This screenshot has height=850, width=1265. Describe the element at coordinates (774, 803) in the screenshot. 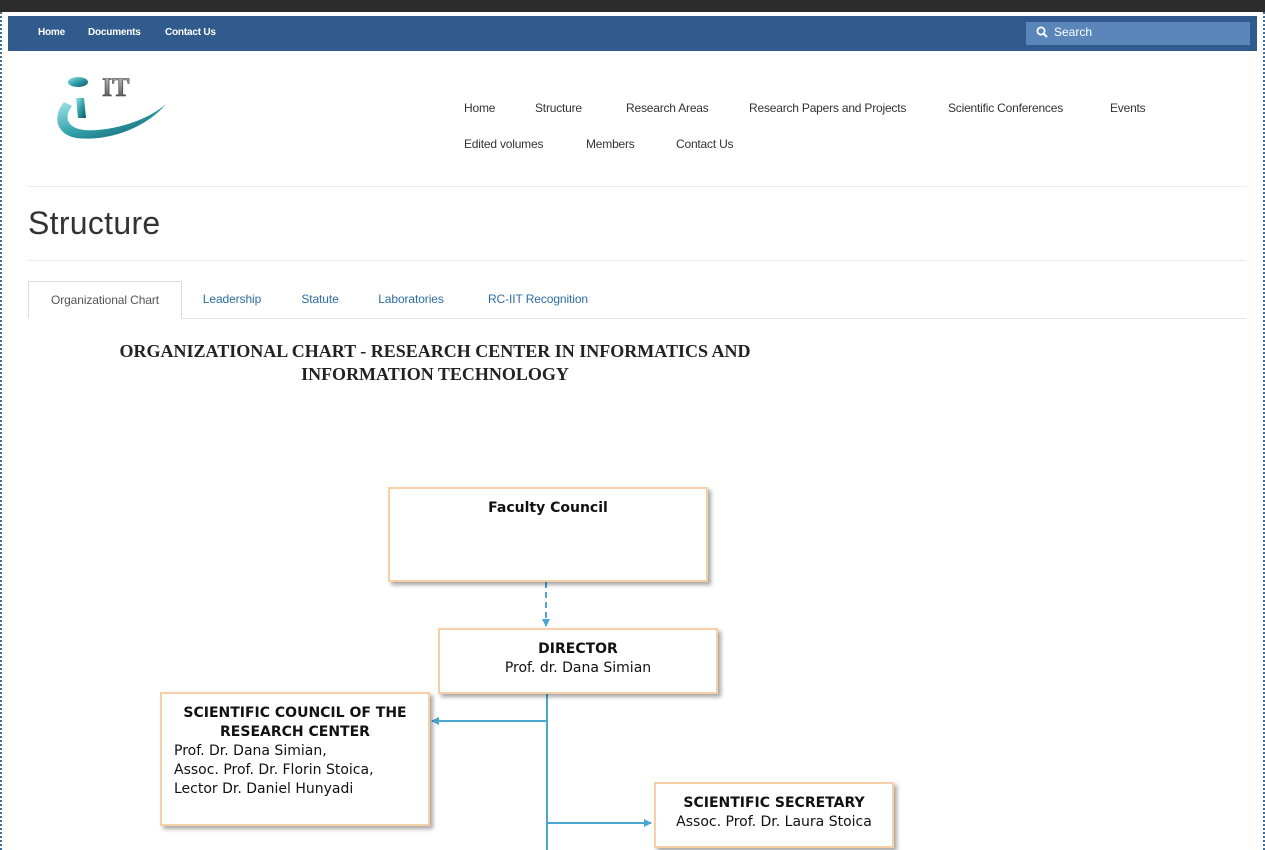

I see `secretary-title: SCIENTIFIC SECRETARY` at that location.